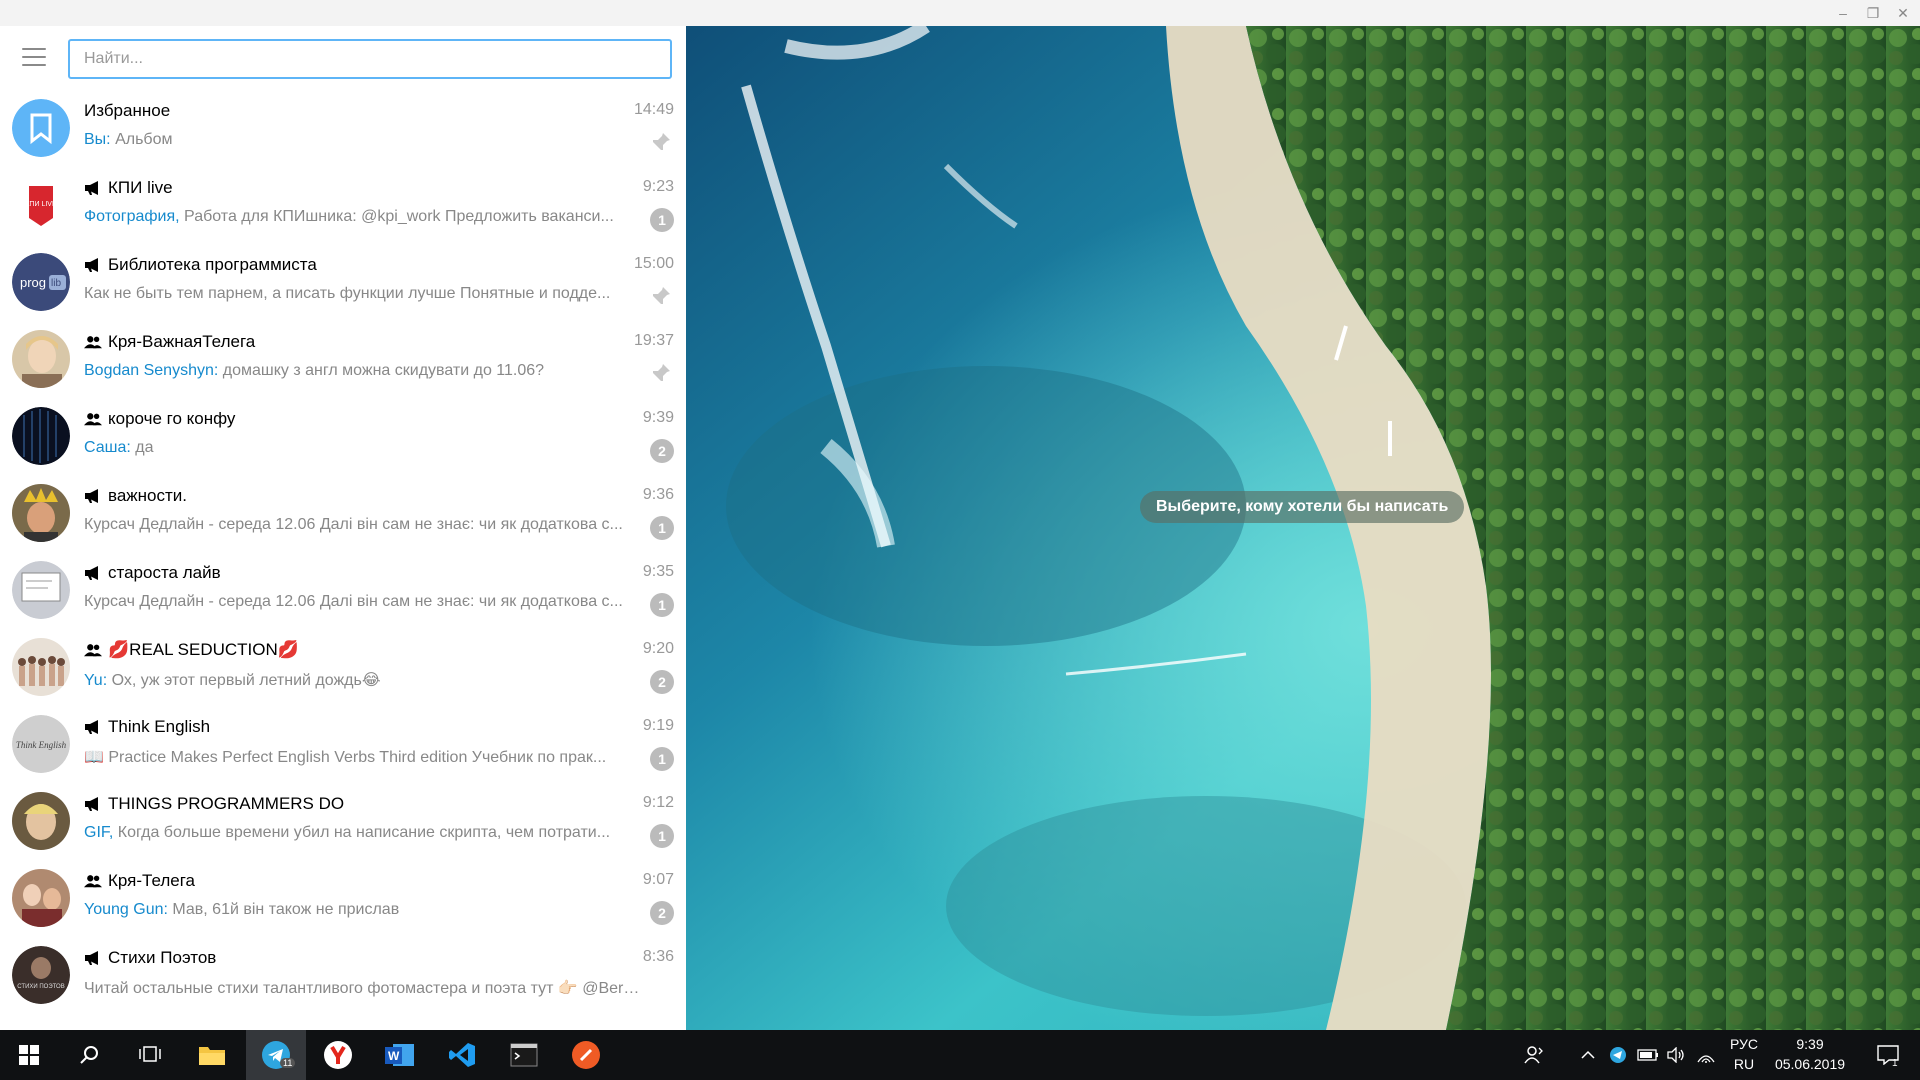 Image resolution: width=1920 pixels, height=1080 pixels. I want to click on chat-time: 9:36, so click(658, 494).